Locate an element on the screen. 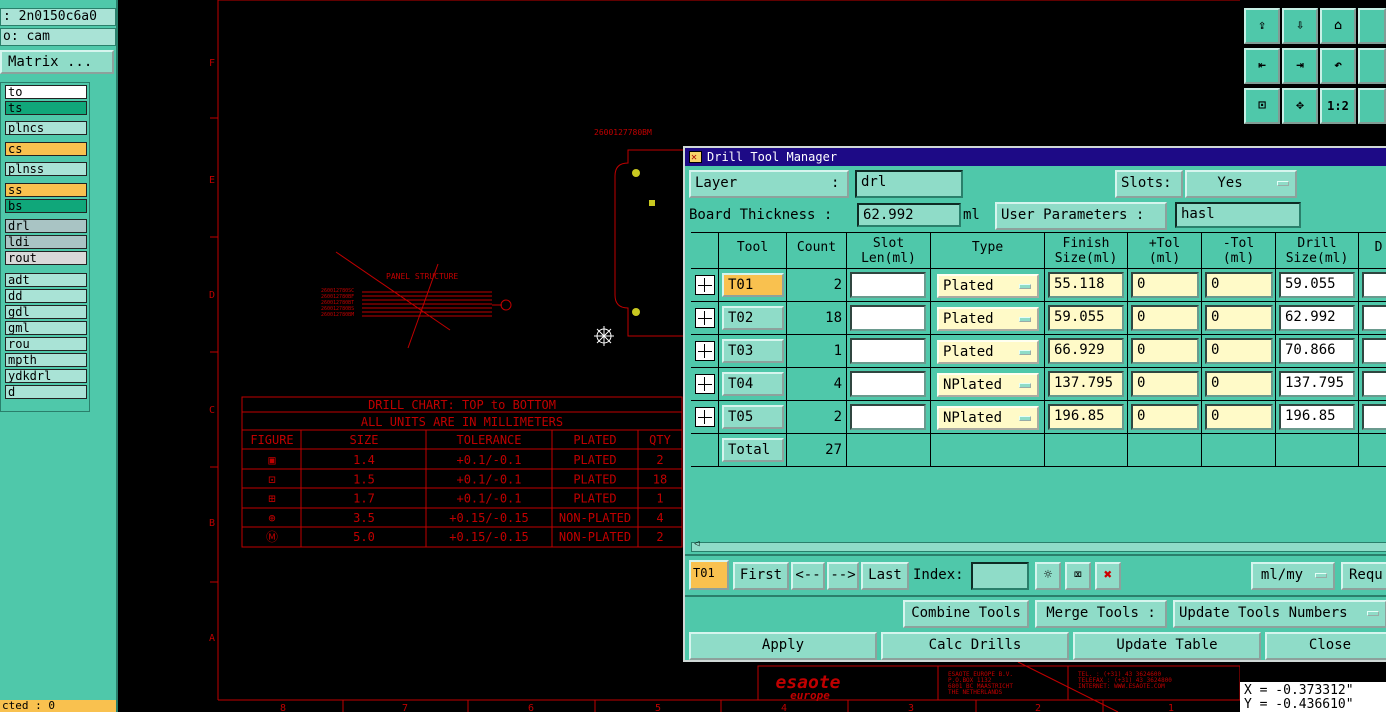  user-parameters-button: User Parameters : is located at coordinates (1081, 216).